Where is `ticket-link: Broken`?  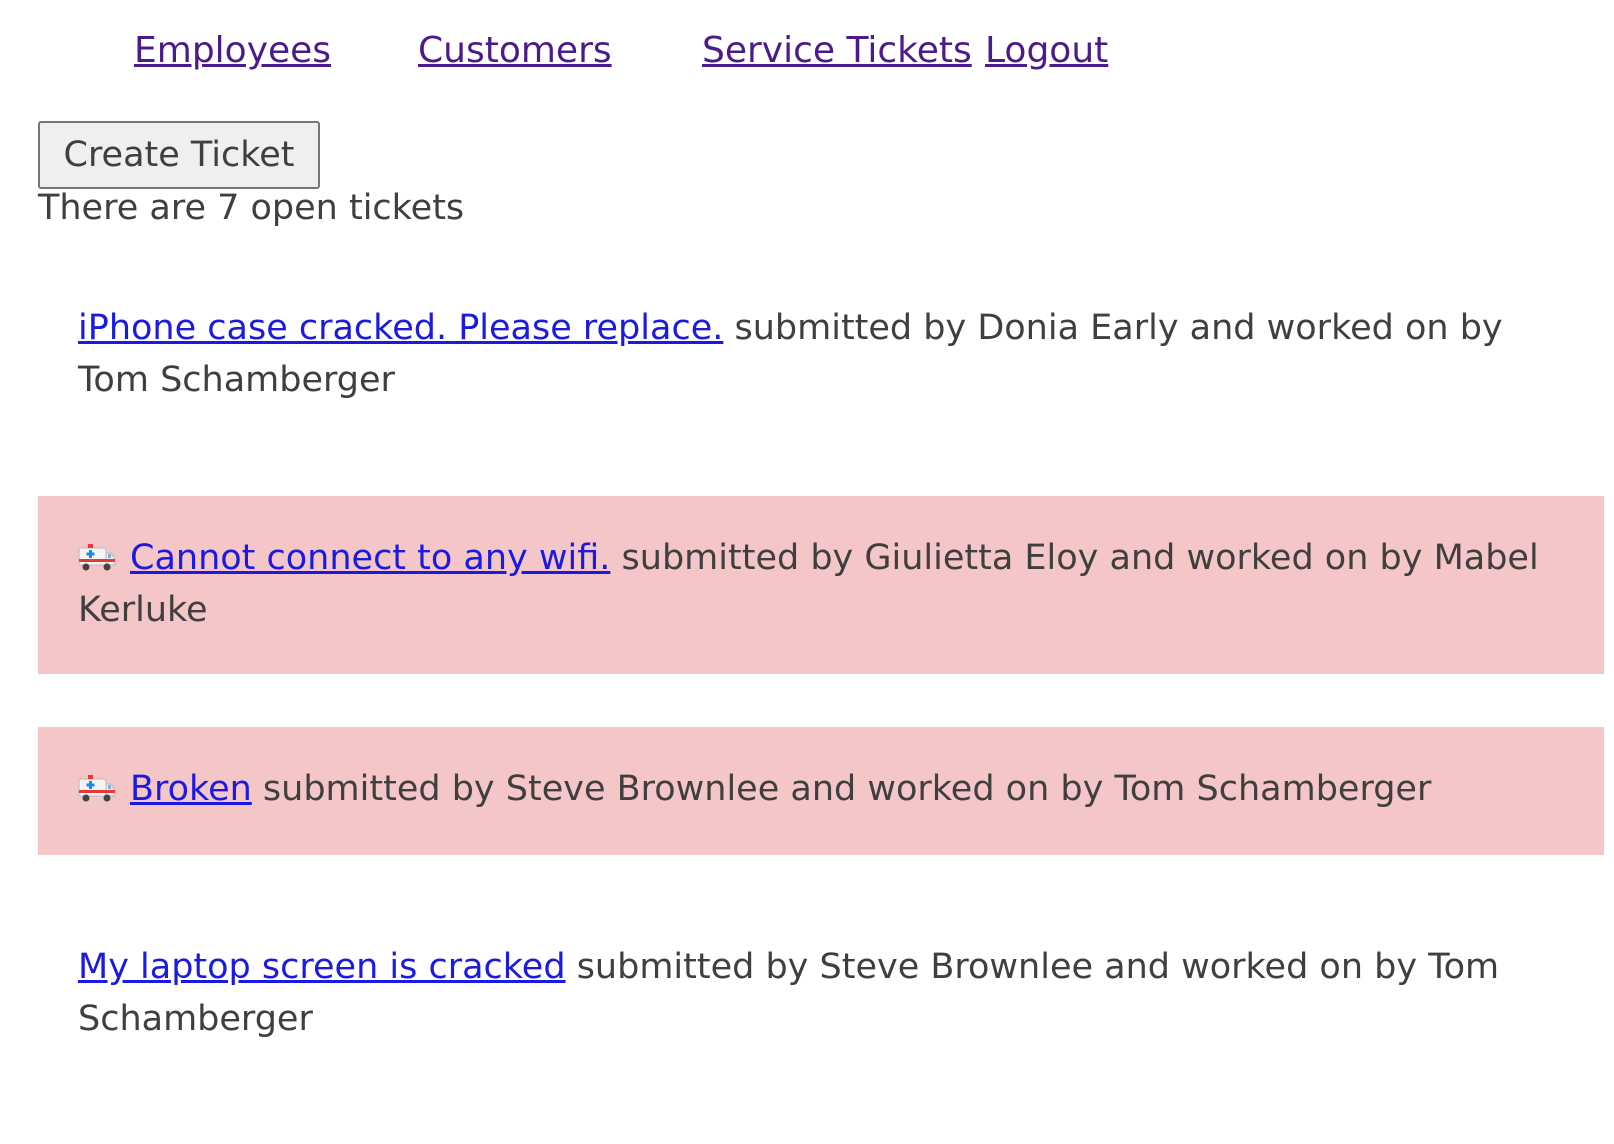 ticket-link: Broken is located at coordinates (191, 789).